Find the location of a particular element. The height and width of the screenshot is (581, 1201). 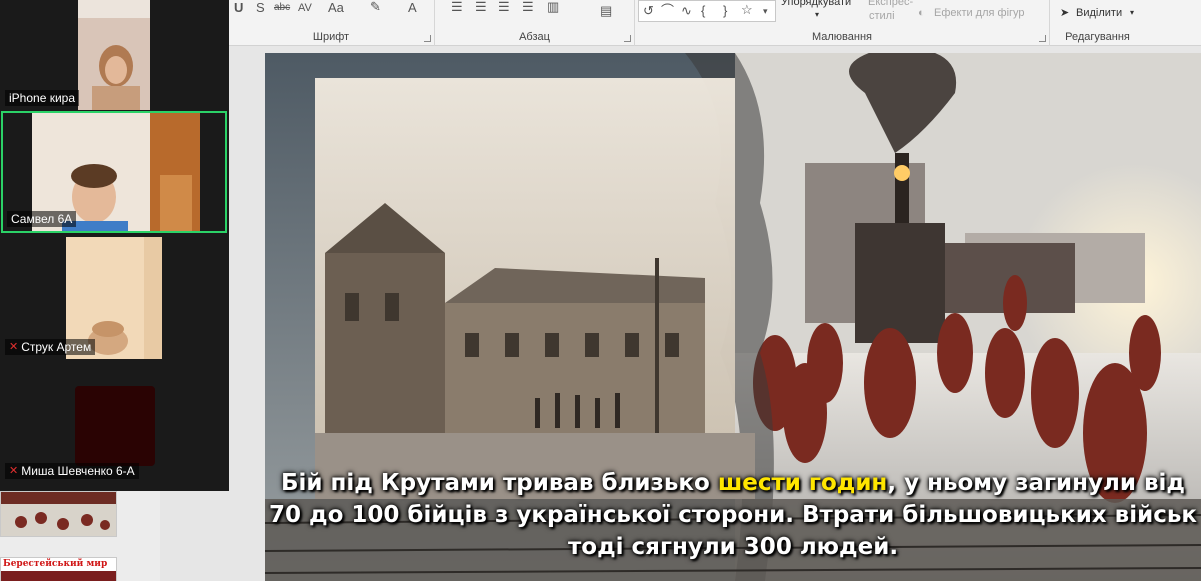

select-dropdown-icon: ▾ is located at coordinates (1132, 12).